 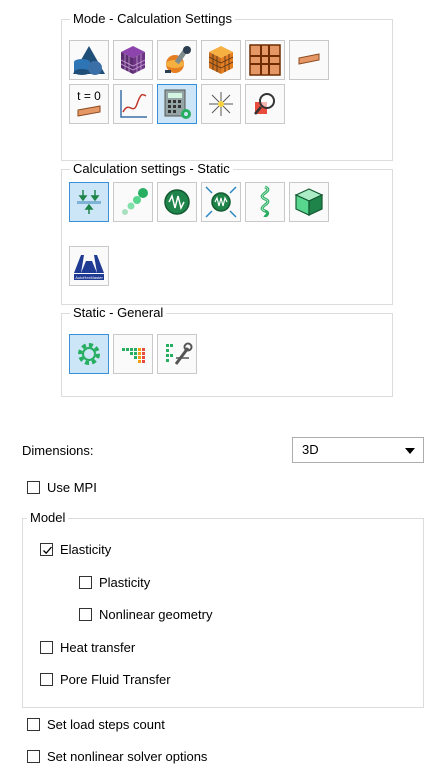 I want to click on dimensions-select: 3D, so click(x=358, y=450).